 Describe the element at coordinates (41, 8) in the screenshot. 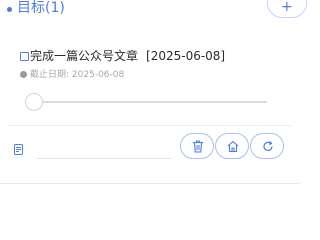

I see `goals-title: 目标(1)` at that location.